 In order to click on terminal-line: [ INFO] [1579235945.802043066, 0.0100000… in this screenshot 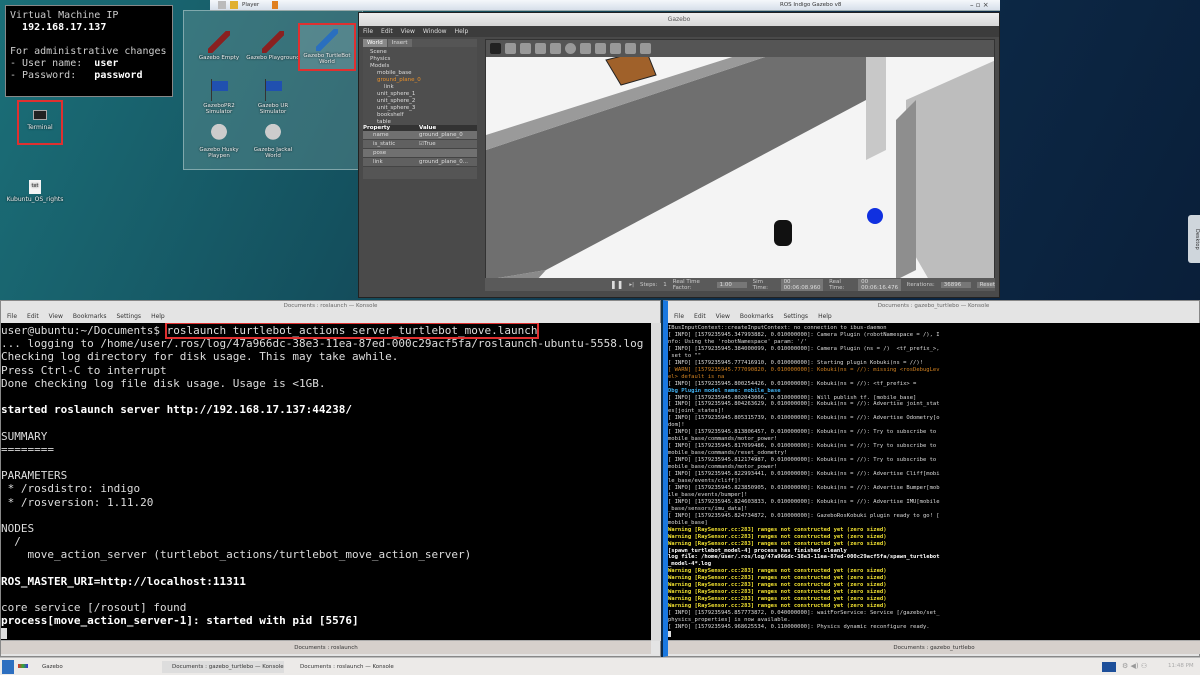, I will do `click(792, 397)`.